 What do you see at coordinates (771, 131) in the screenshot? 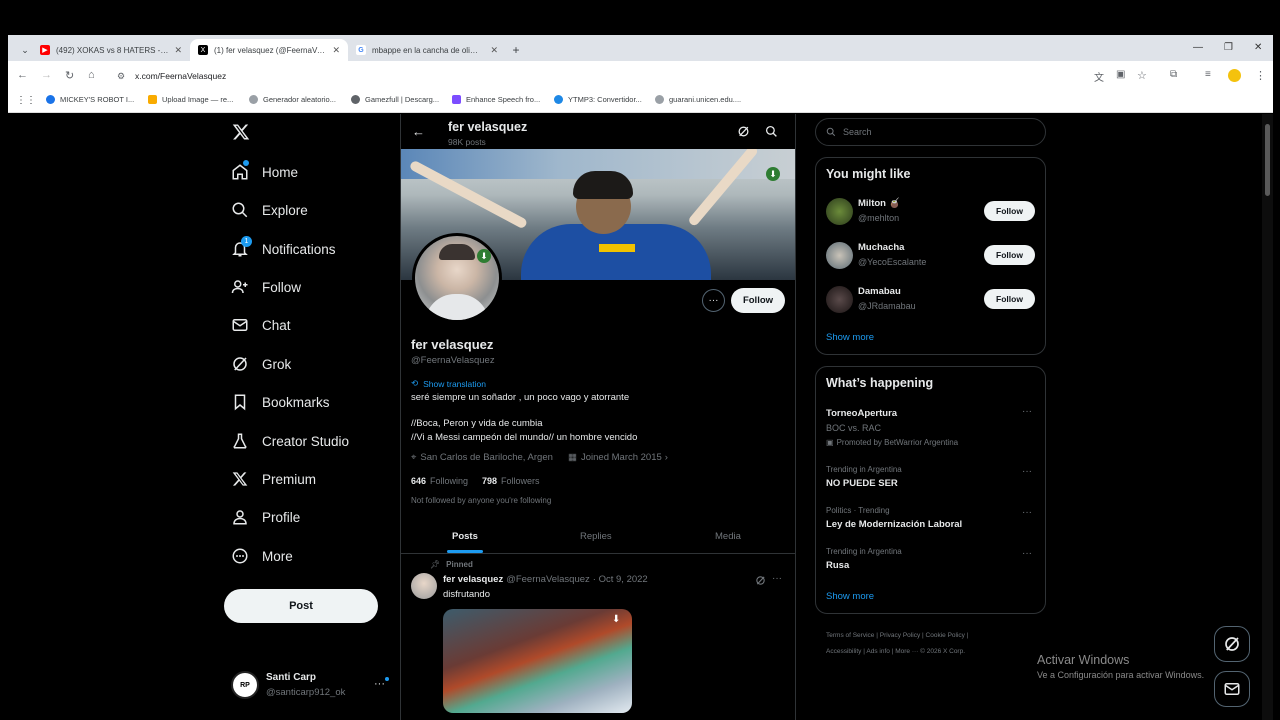
I see `search-icon` at bounding box center [771, 131].